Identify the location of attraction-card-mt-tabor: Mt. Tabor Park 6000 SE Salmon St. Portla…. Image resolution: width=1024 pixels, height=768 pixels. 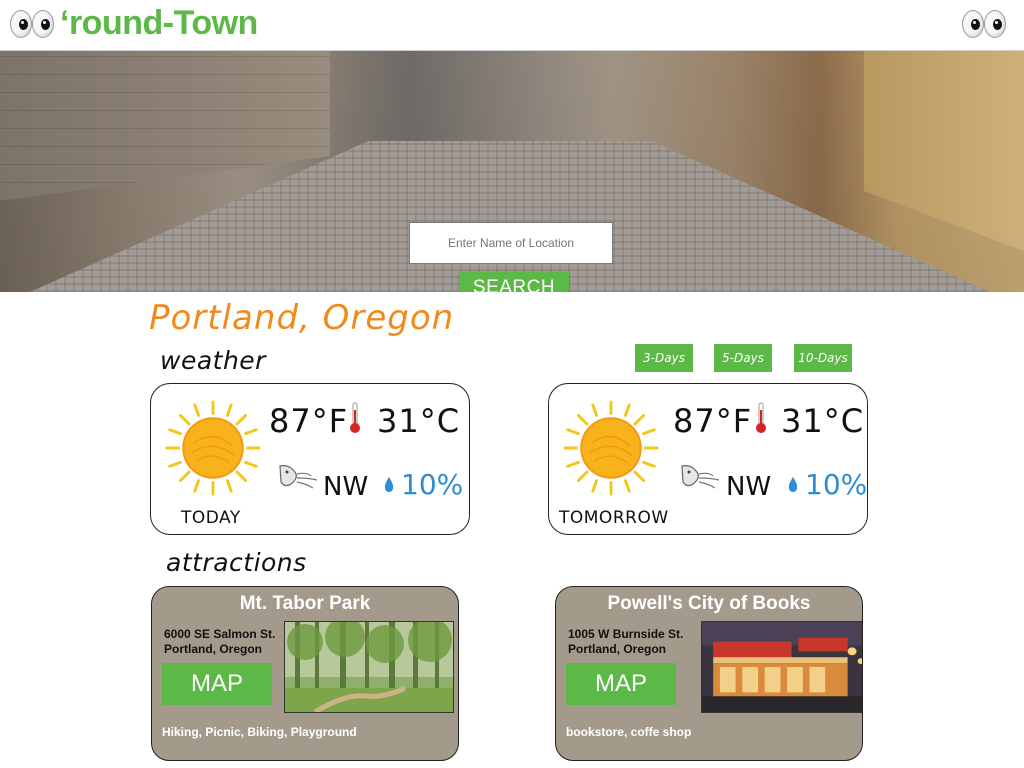
(305, 673).